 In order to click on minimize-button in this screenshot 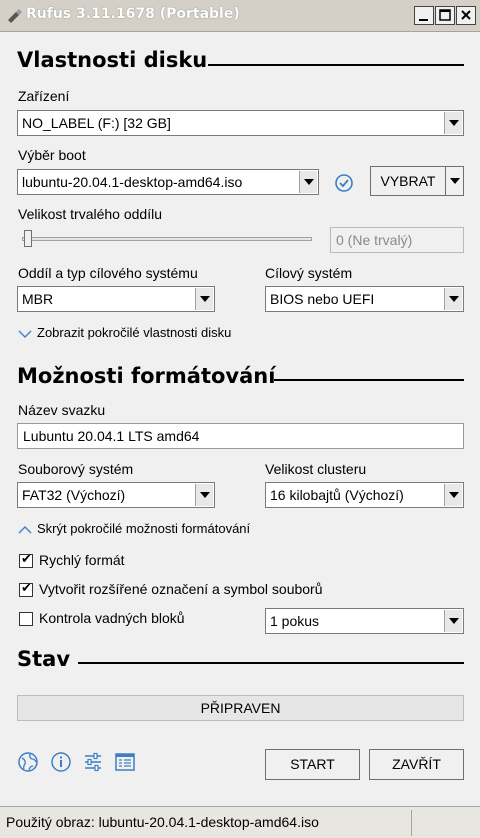, I will do `click(424, 15)`.